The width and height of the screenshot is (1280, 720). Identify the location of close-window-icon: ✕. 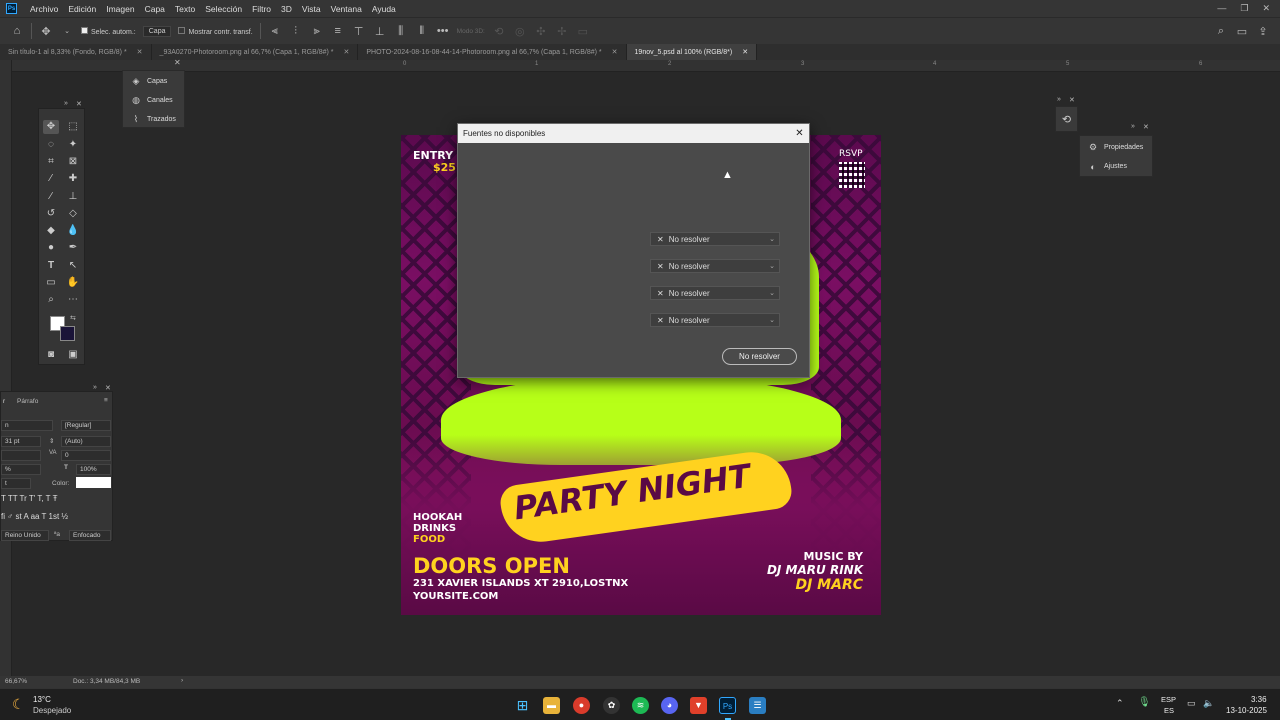
(1266, 8).